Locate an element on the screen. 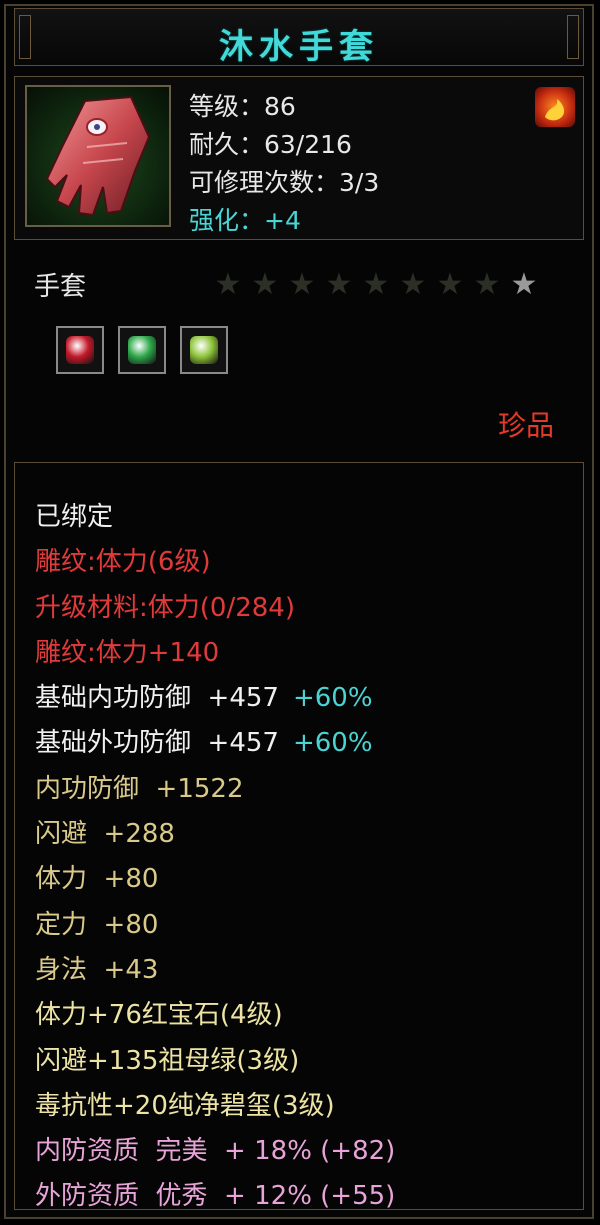 This screenshot has height=1225, width=600. title-bar: 沐水手套 is located at coordinates (299, 37).